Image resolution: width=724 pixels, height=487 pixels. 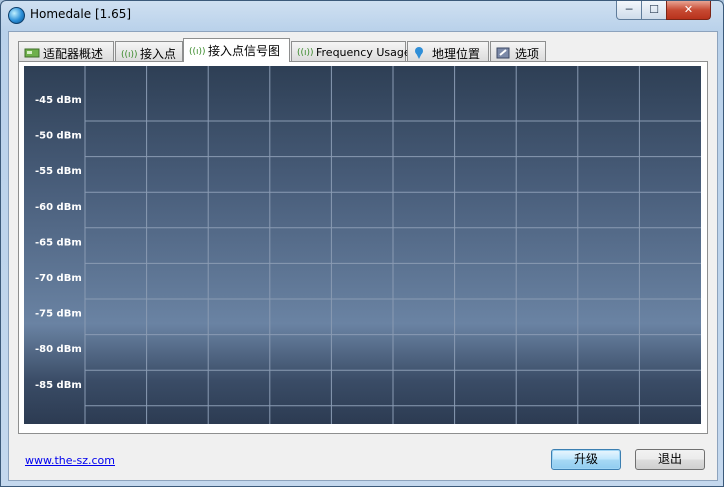 What do you see at coordinates (504, 53) in the screenshot?
I see `settings-icon` at bounding box center [504, 53].